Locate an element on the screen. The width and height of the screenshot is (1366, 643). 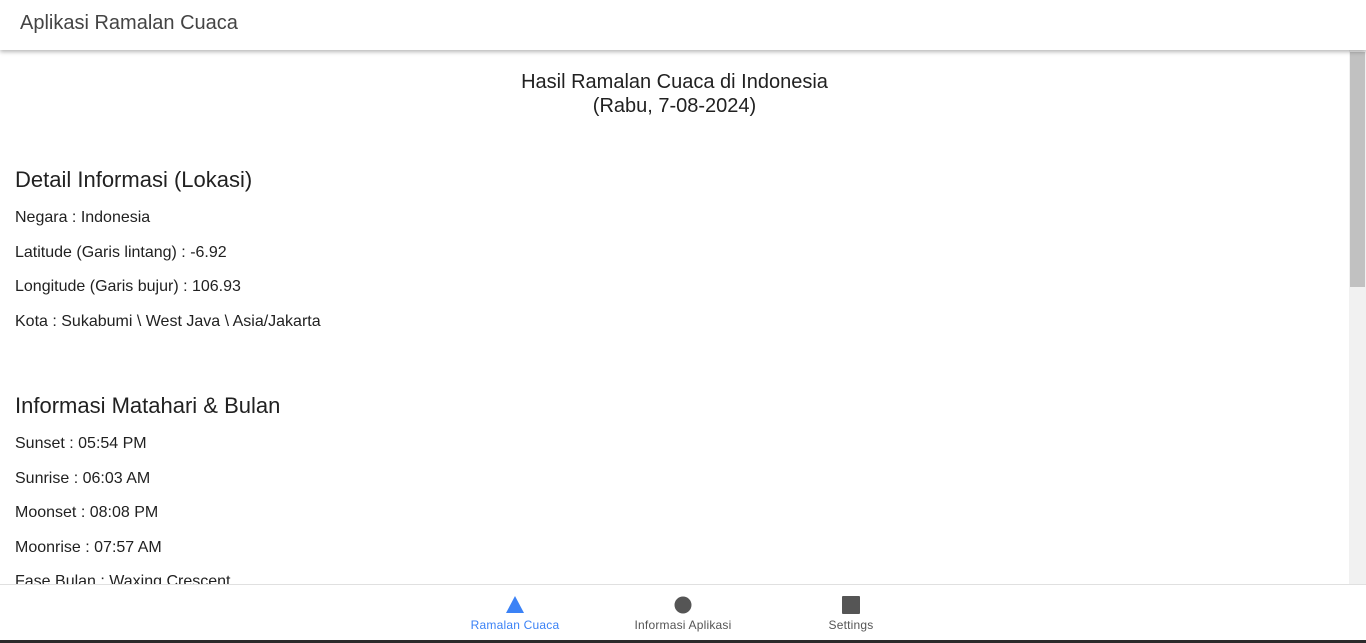
nav-label-settings: Settings is located at coordinates (851, 625).